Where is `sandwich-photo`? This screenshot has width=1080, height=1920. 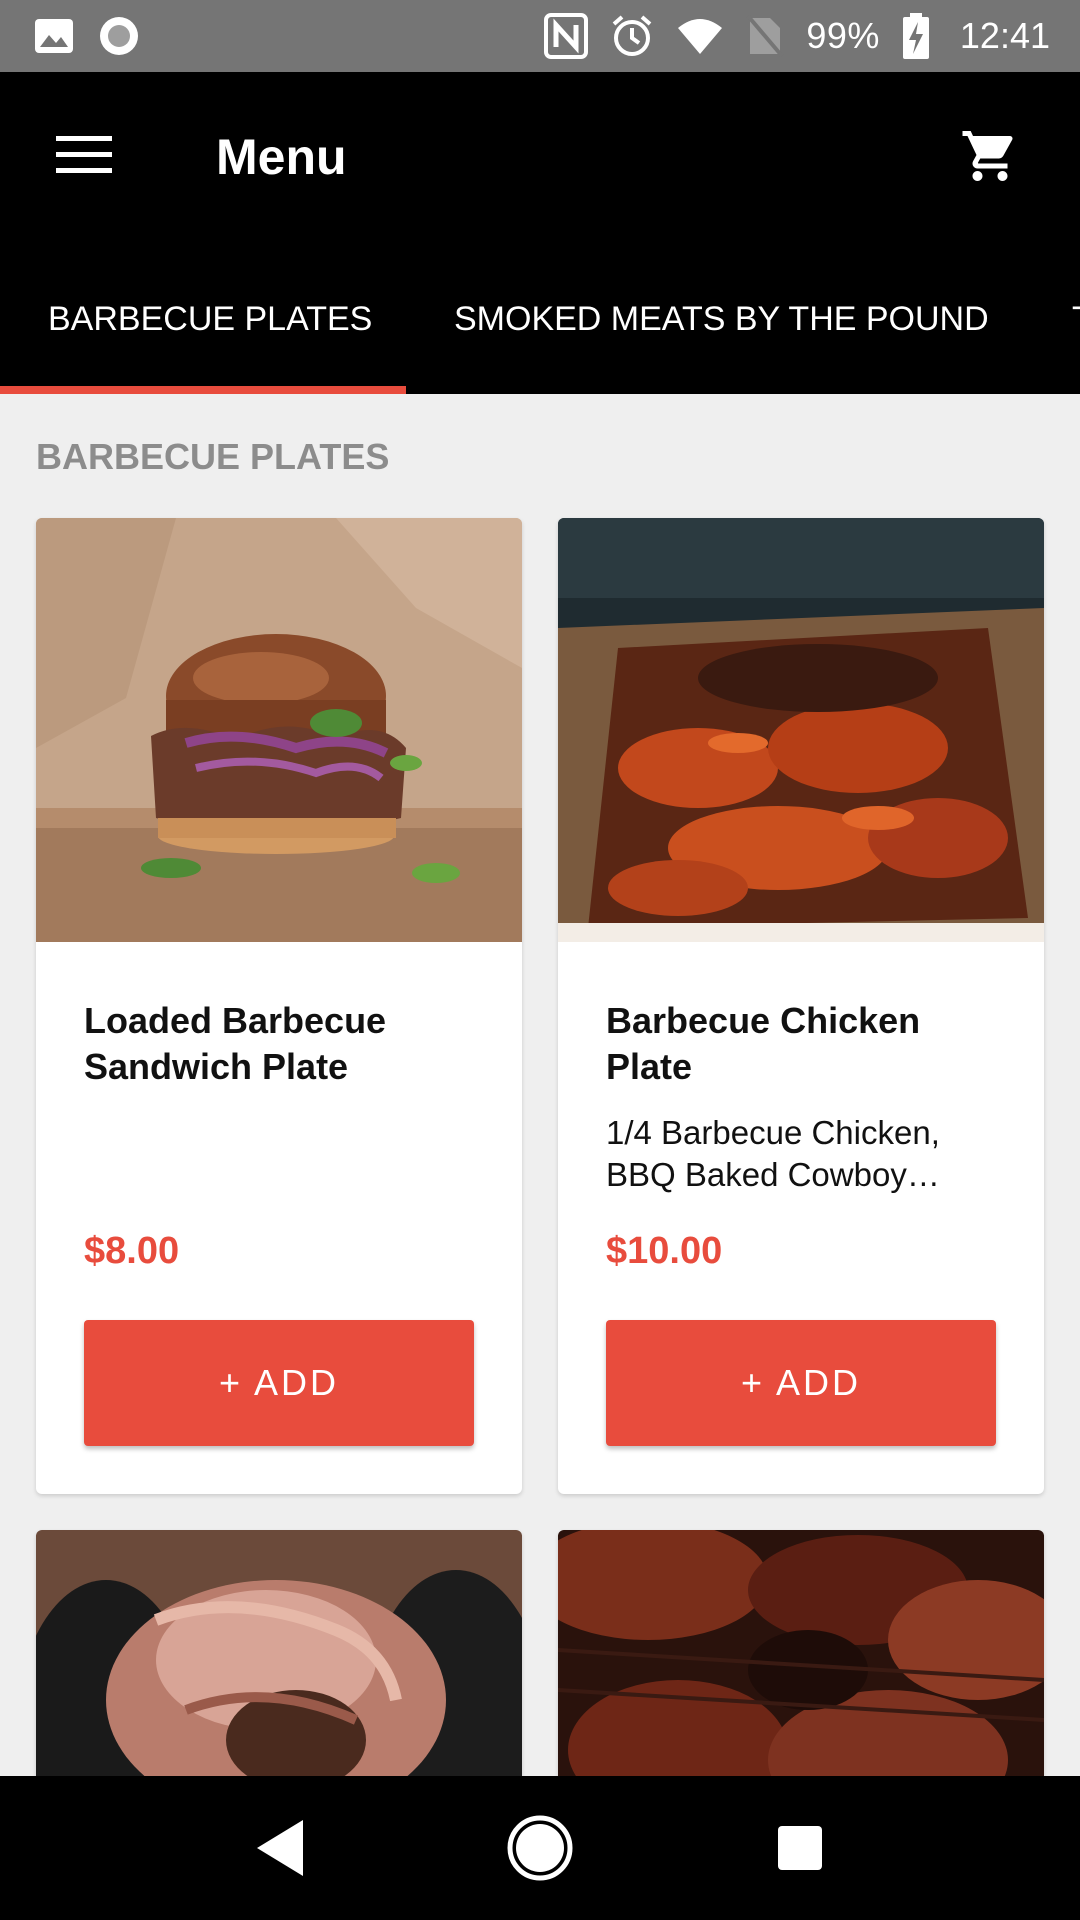 sandwich-photo is located at coordinates (279, 730).